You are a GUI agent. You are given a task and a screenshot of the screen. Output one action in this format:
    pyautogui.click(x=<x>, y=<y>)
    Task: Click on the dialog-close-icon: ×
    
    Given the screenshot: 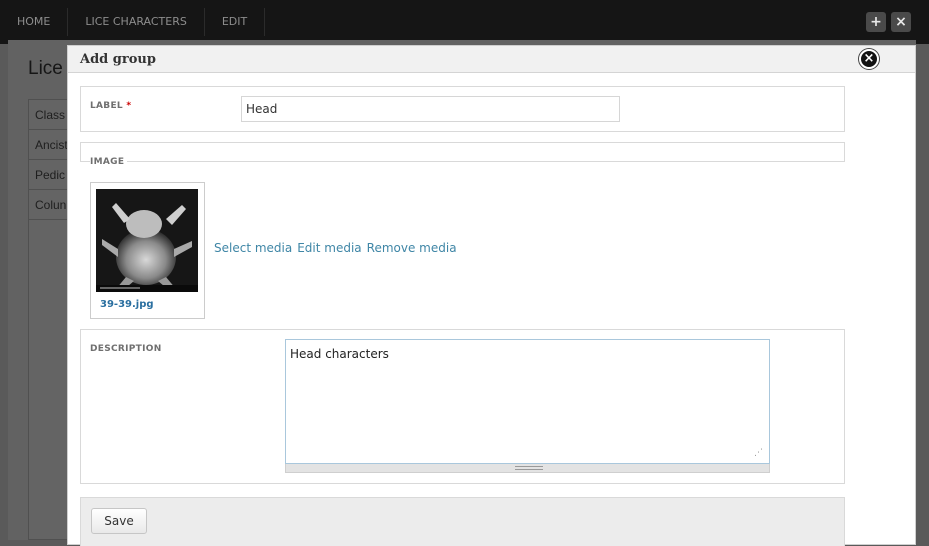 What is the action you would take?
    pyautogui.click(x=869, y=59)
    